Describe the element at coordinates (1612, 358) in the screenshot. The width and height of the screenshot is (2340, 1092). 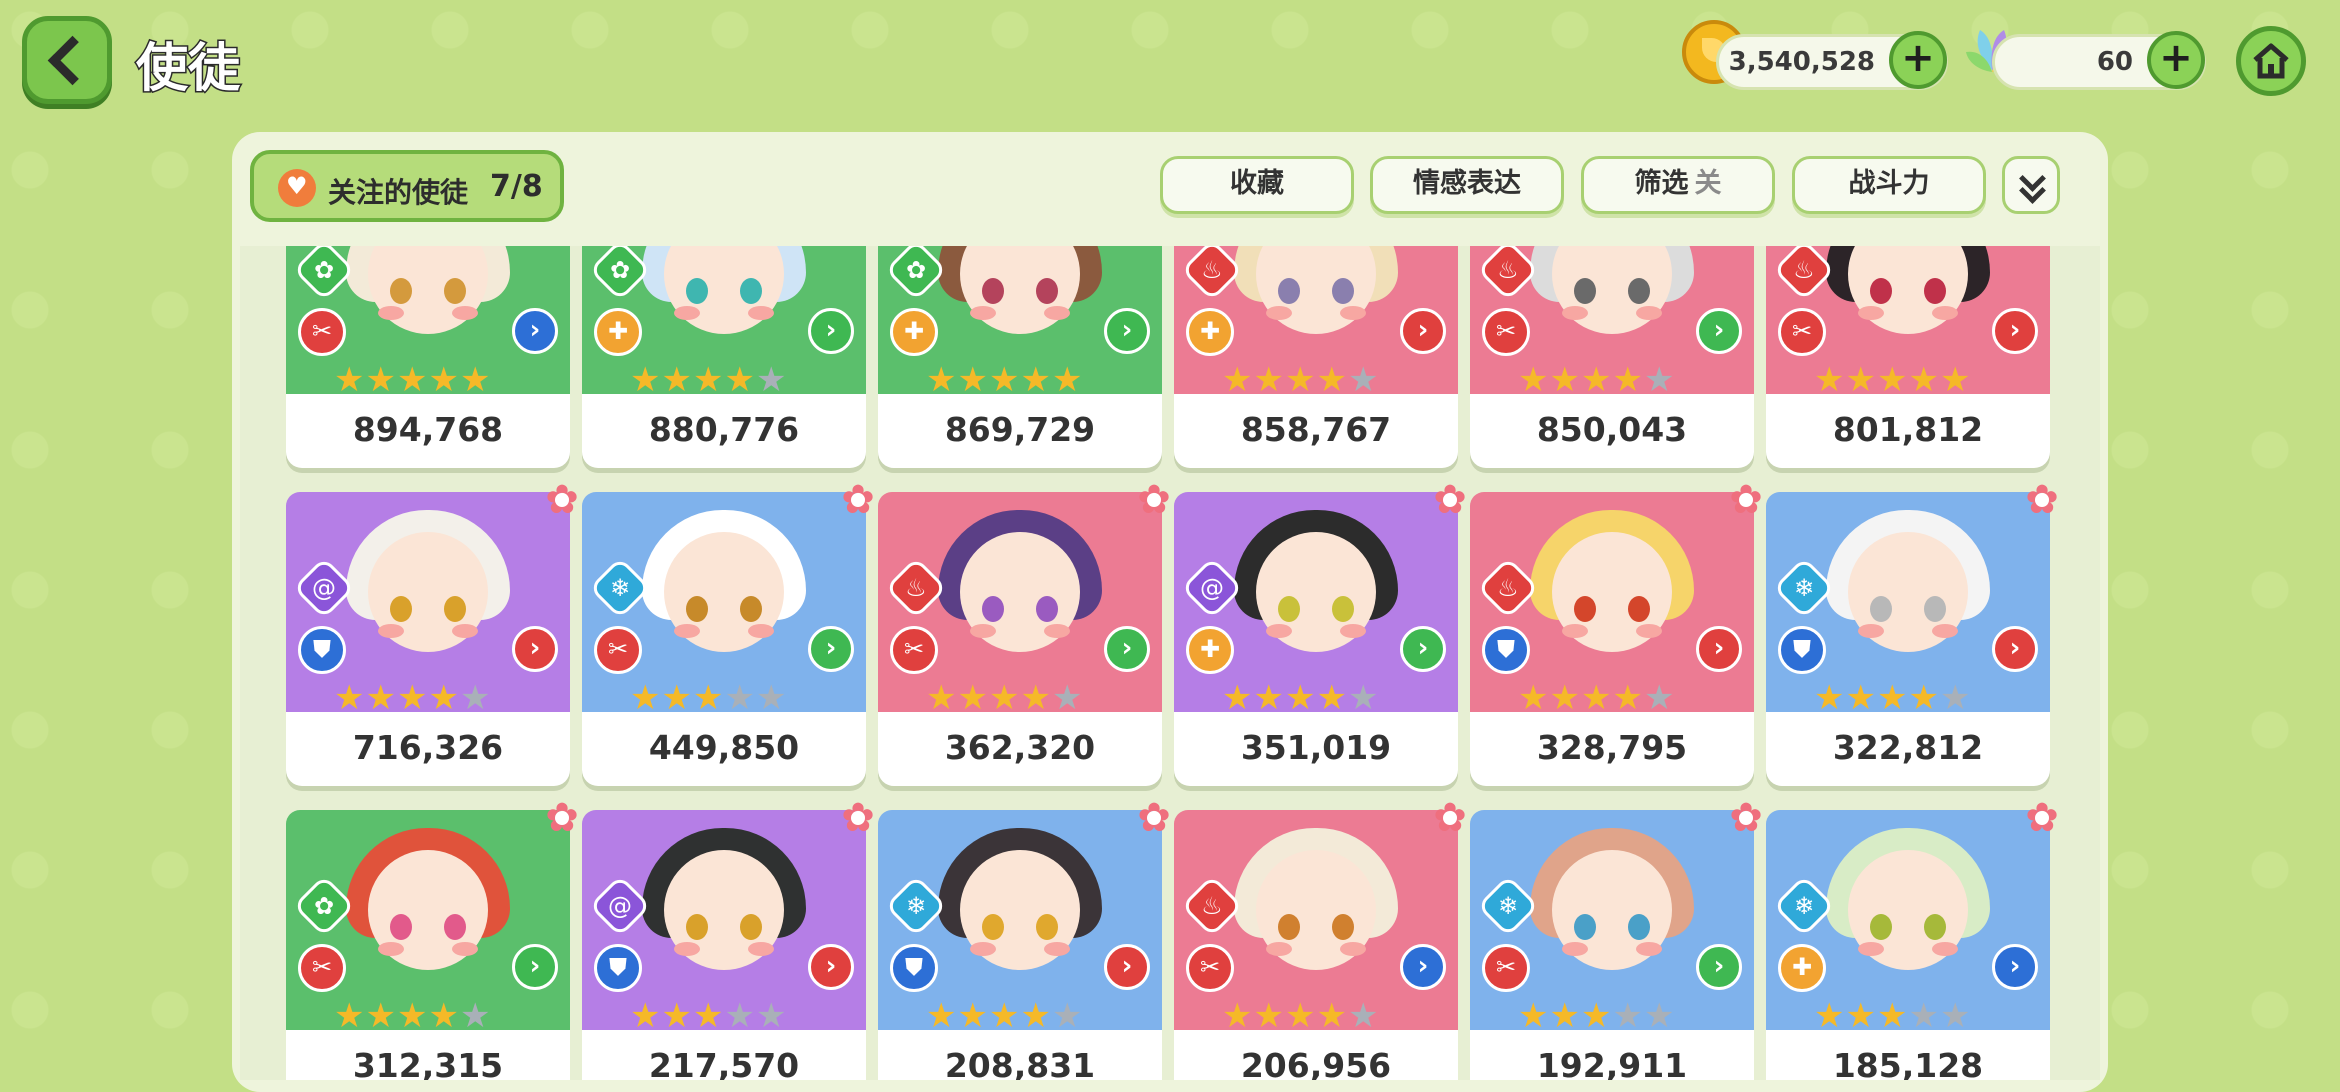
I see `apostle-card: ♨ ✂ › ★ ★ ★ ★ ★ 850,043` at that location.